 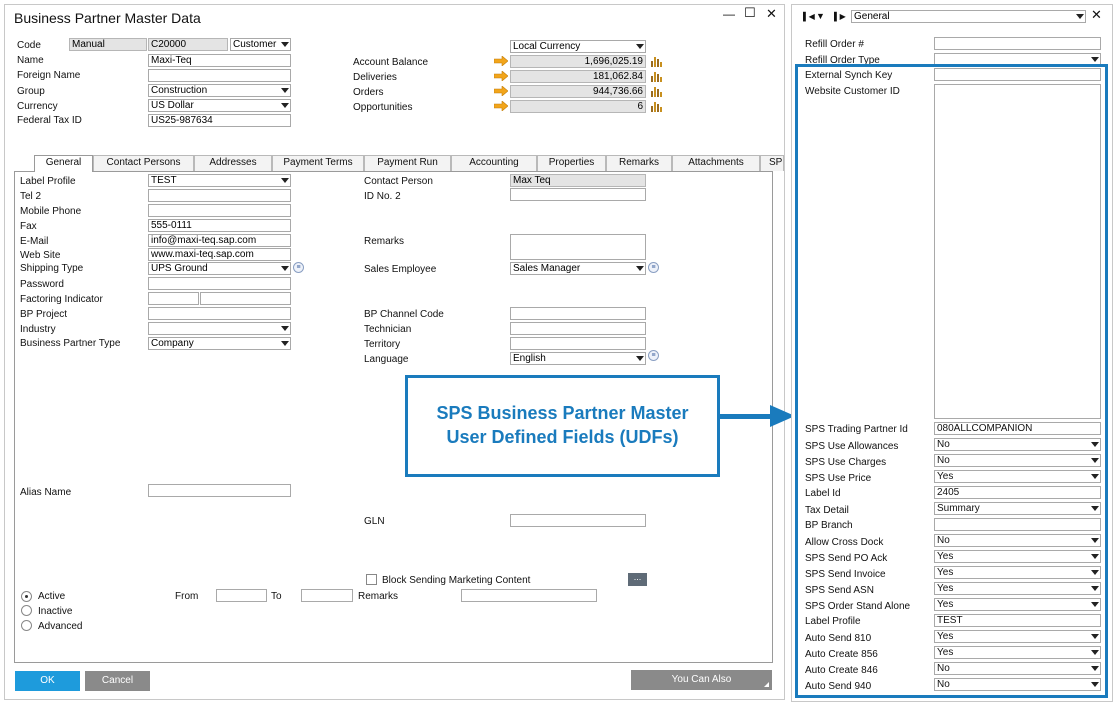 What do you see at coordinates (375, 77) in the screenshot?
I see `deliveries-label: Deliveries` at bounding box center [375, 77].